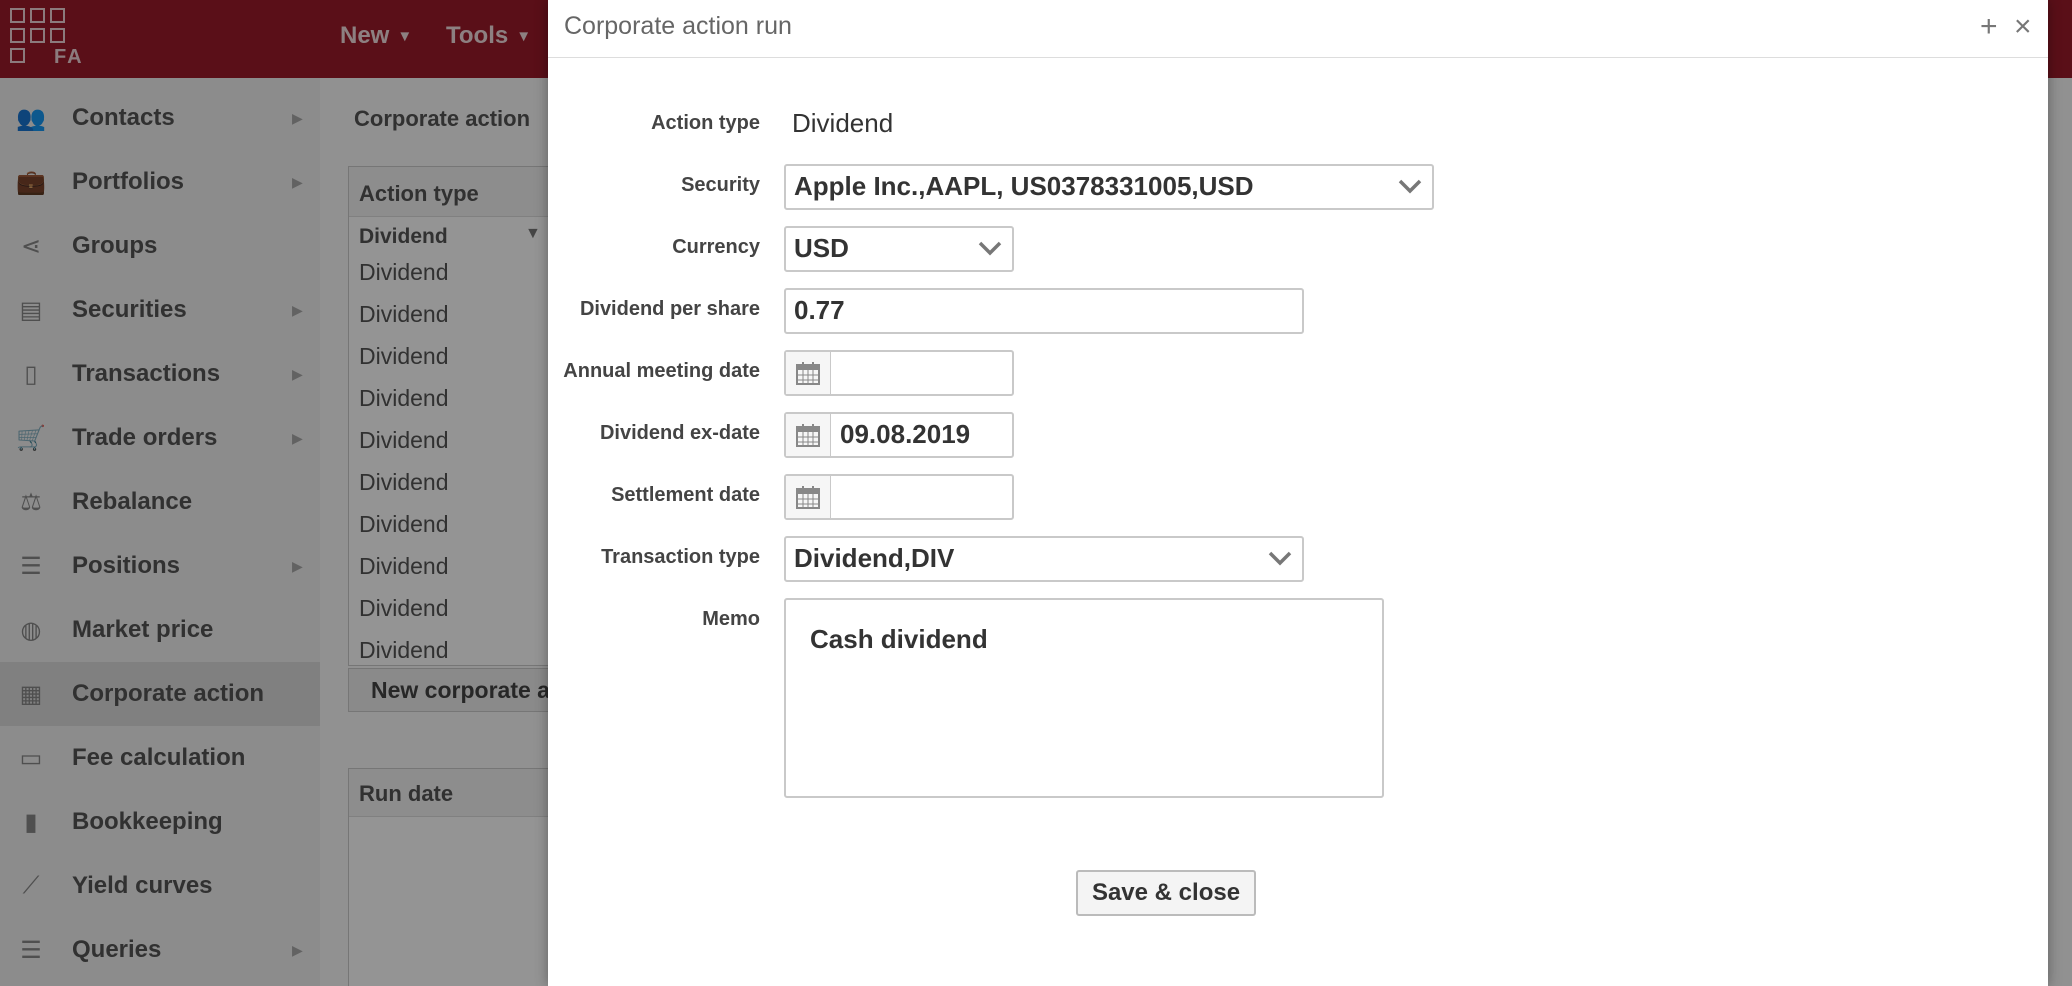 The width and height of the screenshot is (2072, 986). I want to click on annual-meeting-date-input, so click(899, 373).